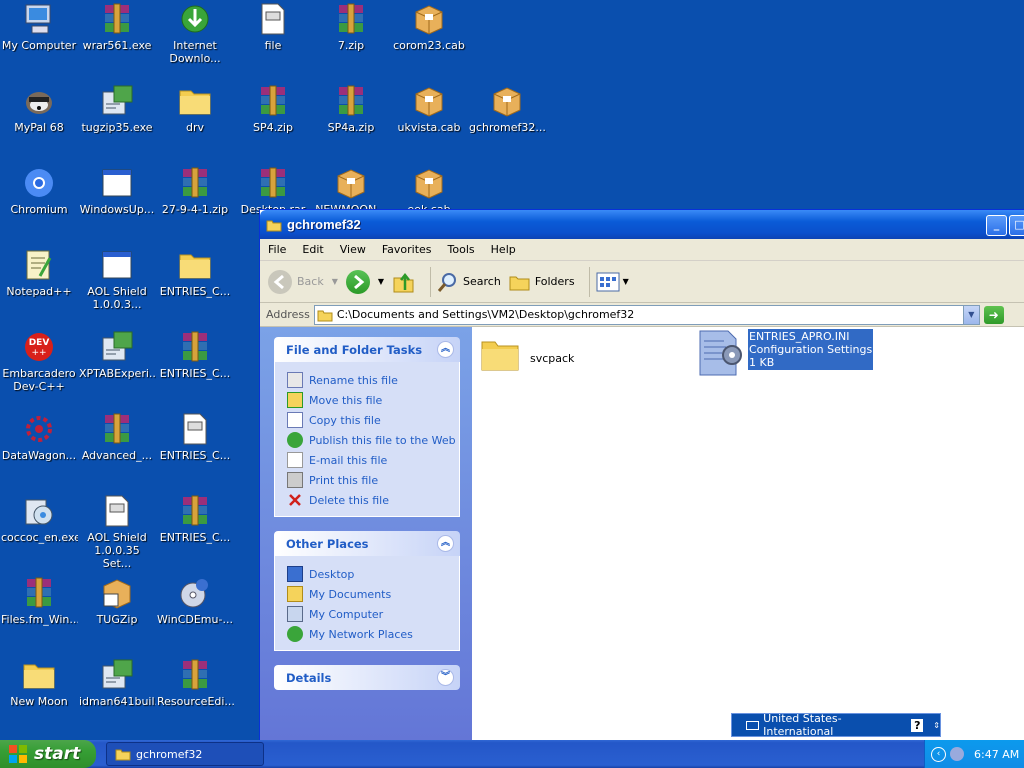 The image size is (1024, 768). Describe the element at coordinates (373, 420) in the screenshot. I see `task-copy: Copy this file` at that location.